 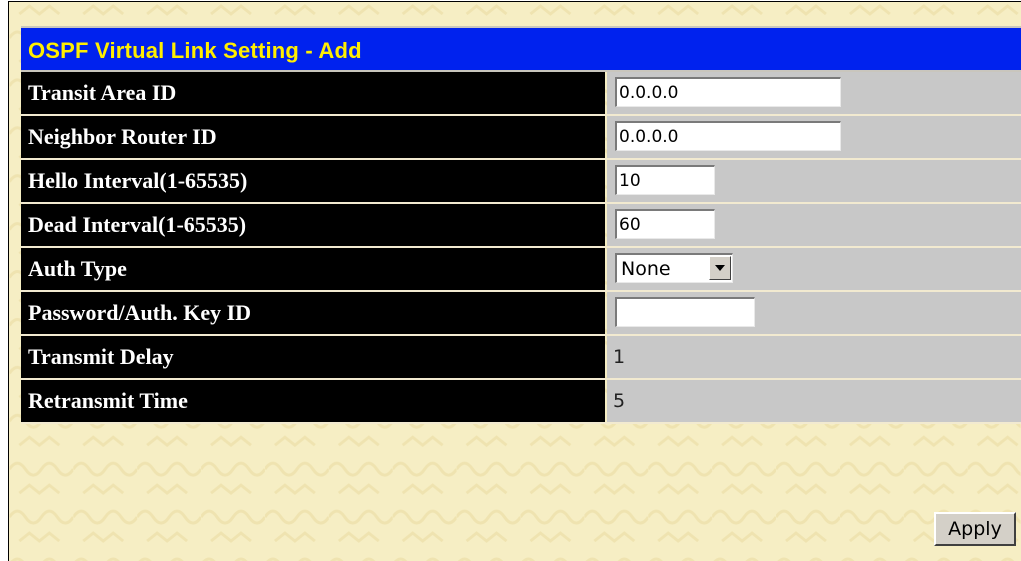 I want to click on row-hello-interval: Hello Interval(1-65535), so click(x=521, y=182).